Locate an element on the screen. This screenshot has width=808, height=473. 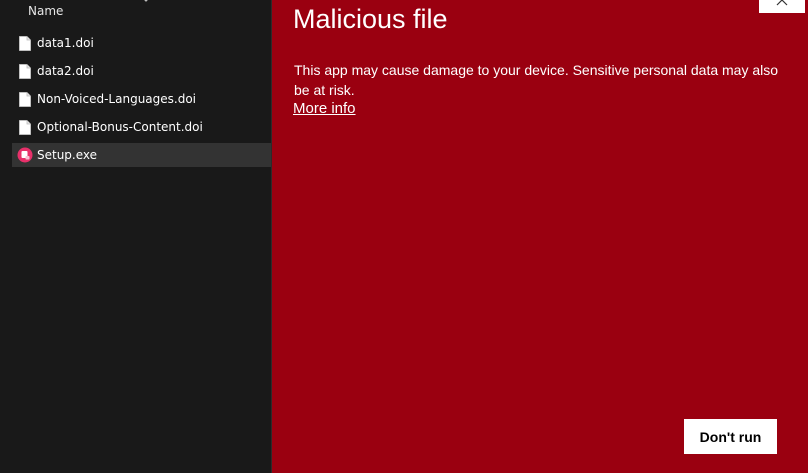
file-row-selected: Setup.exe is located at coordinates (141, 155).